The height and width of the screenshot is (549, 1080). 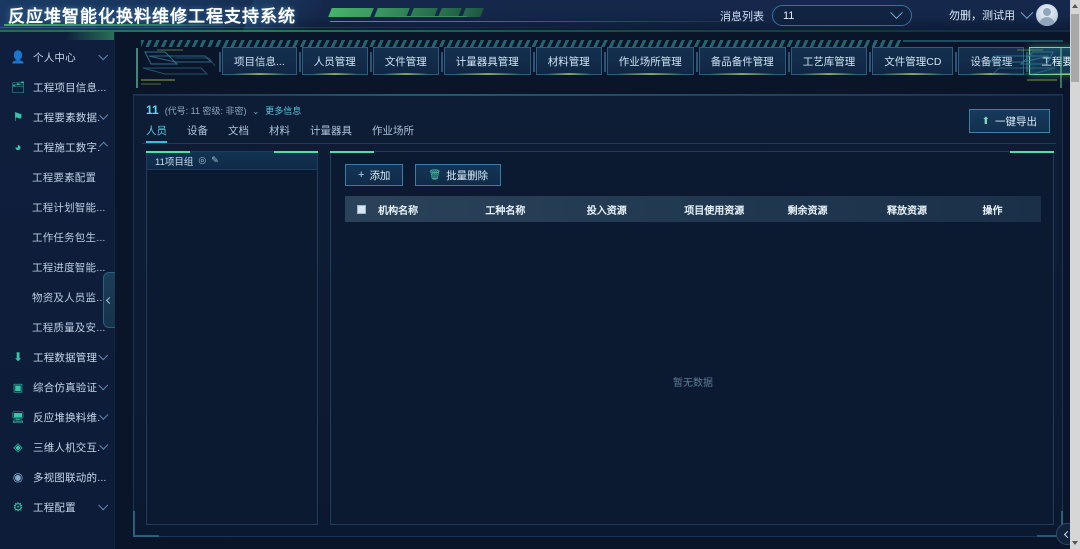 What do you see at coordinates (374, 175) in the screenshot?
I see `add-button: + 添加` at bounding box center [374, 175].